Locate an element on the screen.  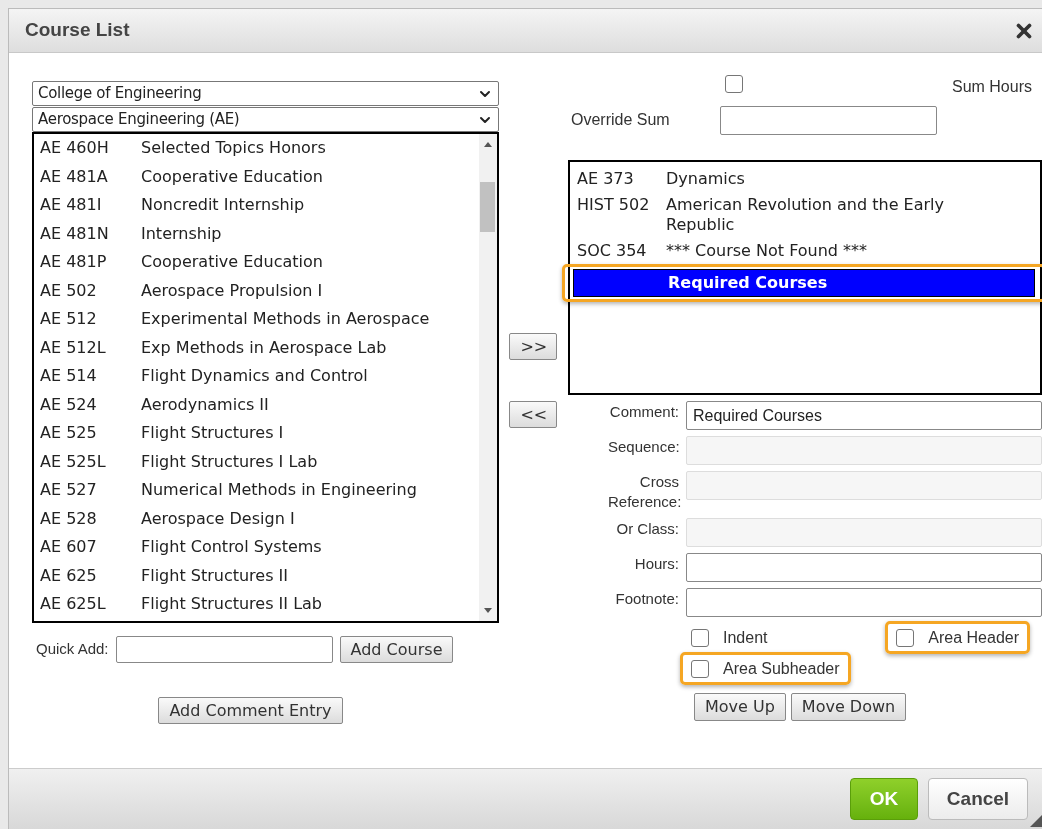
quick-add-field is located at coordinates (224, 649).